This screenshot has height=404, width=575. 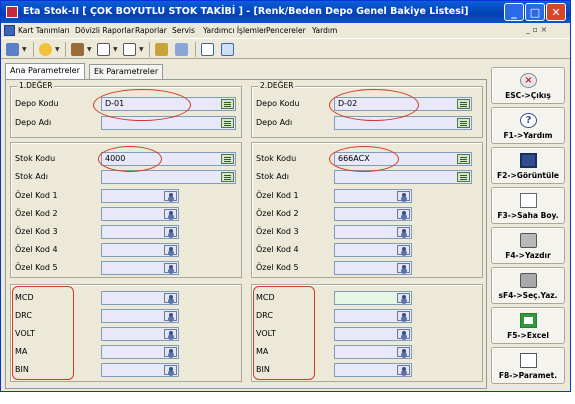 I want to click on depo-kodu-field-1: D-01, so click(x=168, y=104).